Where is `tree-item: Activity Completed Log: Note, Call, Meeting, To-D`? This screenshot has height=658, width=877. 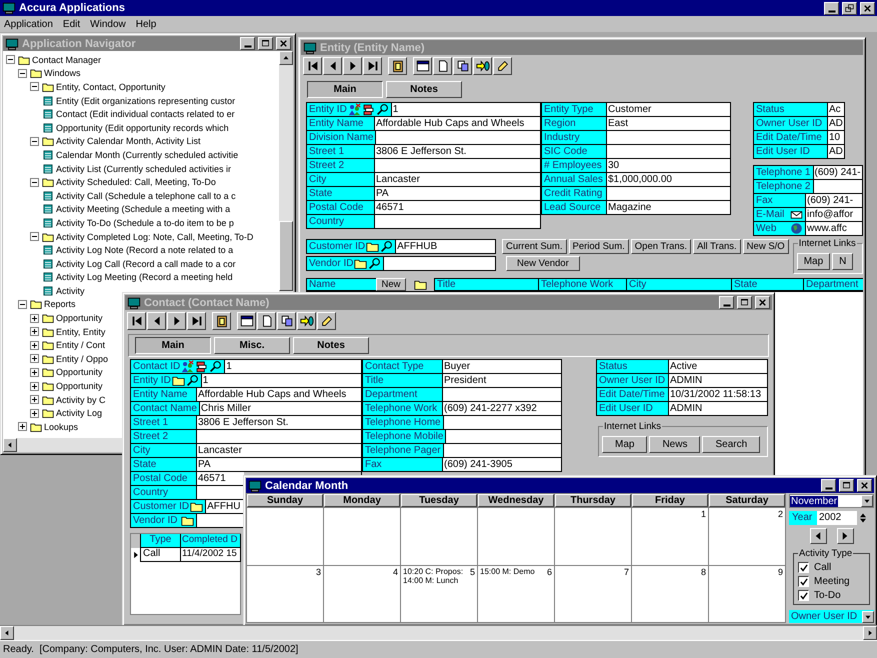 tree-item: Activity Completed Log: Note, Call, Meeting, To-D is located at coordinates (155, 237).